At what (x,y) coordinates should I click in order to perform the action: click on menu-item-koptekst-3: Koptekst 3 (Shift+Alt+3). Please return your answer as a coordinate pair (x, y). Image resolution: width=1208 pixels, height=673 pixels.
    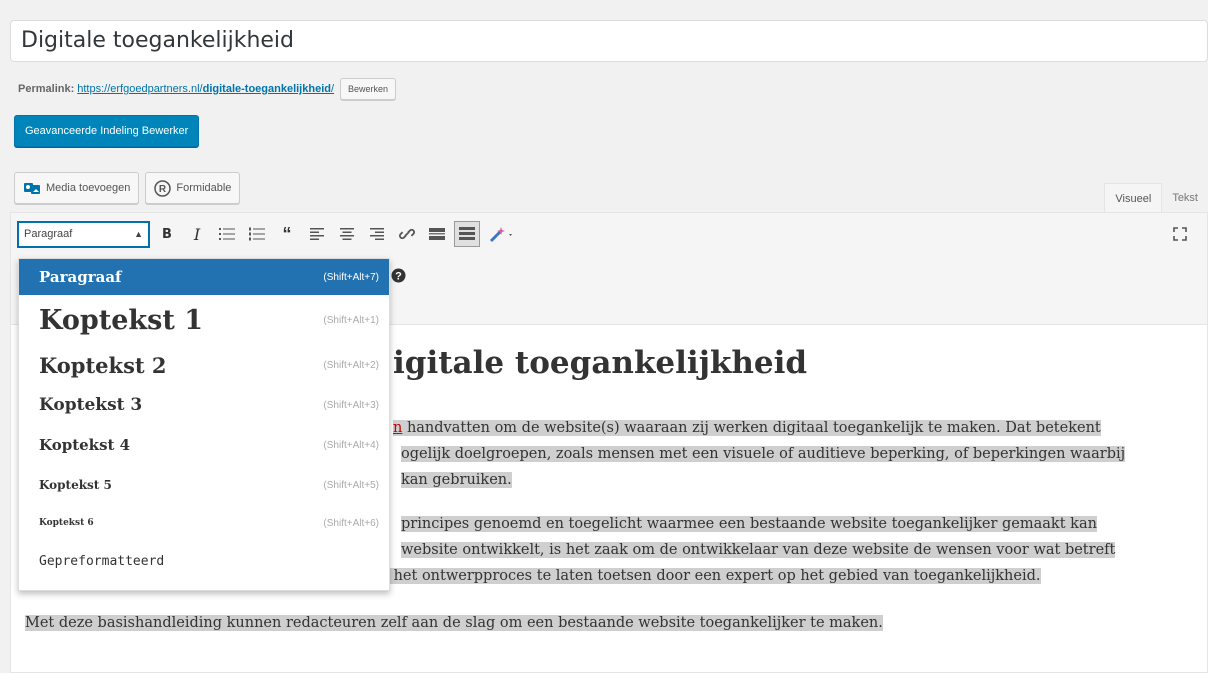
    Looking at the image, I should click on (204, 405).